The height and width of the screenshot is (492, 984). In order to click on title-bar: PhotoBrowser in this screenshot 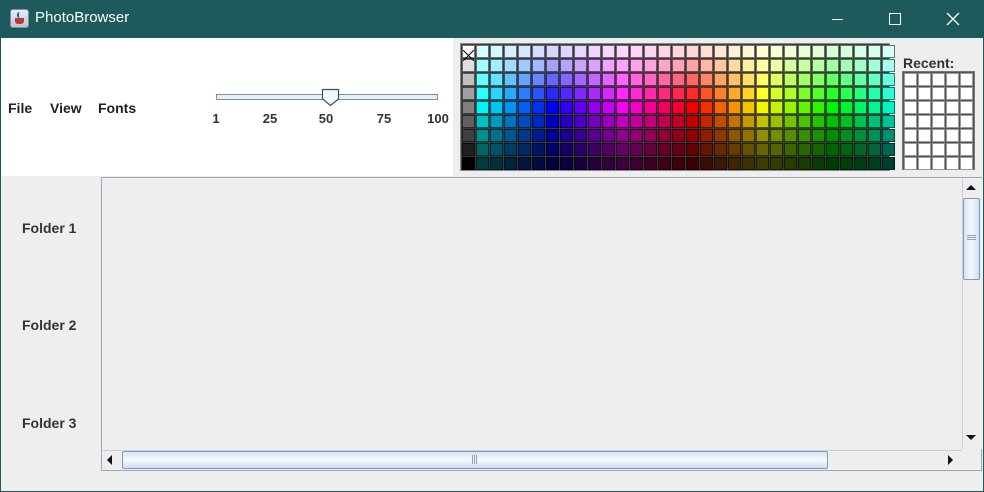, I will do `click(492, 19)`.